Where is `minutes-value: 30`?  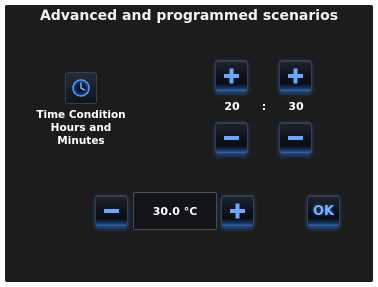
minutes-value: 30 is located at coordinates (296, 106).